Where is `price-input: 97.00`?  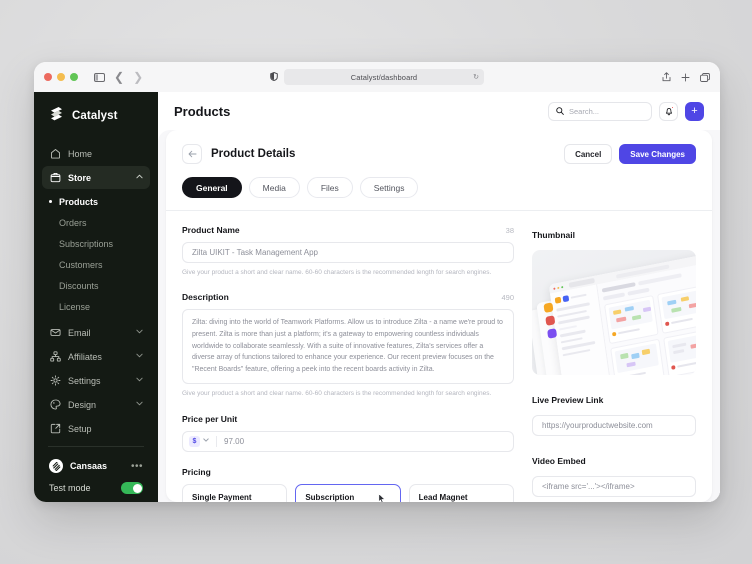
price-input: 97.00 is located at coordinates (234, 441).